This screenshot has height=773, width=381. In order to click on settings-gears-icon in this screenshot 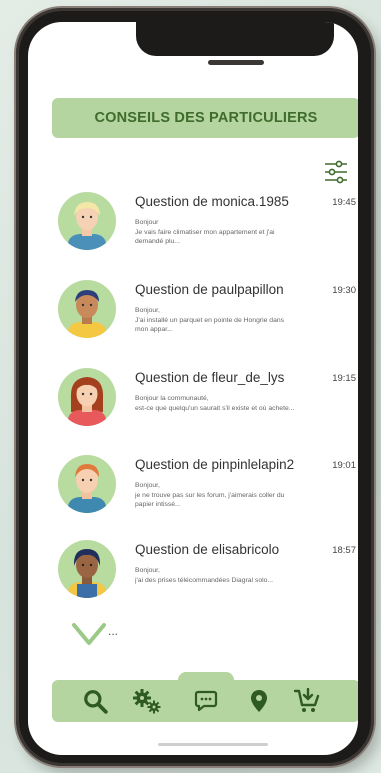, I will do `click(147, 701)`.